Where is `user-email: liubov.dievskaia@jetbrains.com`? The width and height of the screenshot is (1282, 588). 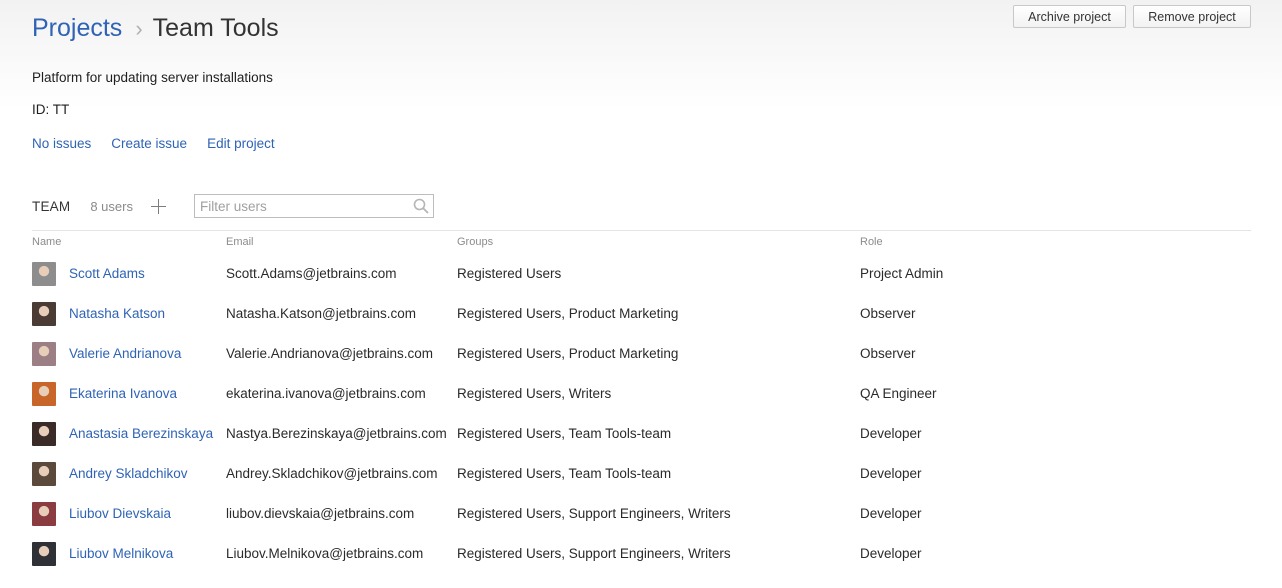
user-email: liubov.dievskaia@jetbrains.com is located at coordinates (320, 513).